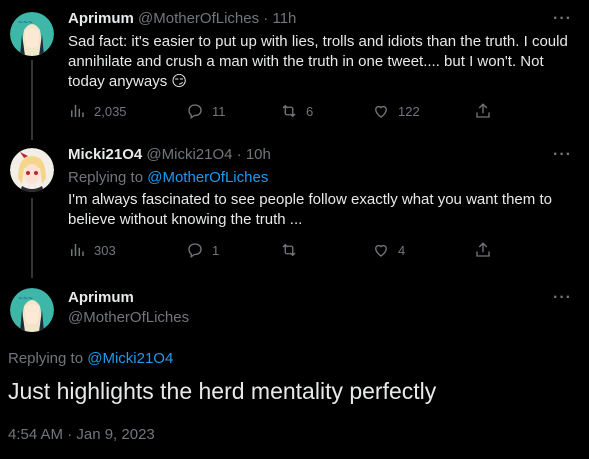 This screenshot has width=589, height=459. What do you see at coordinates (396, 111) in the screenshot?
I see `like-button: 122` at bounding box center [396, 111].